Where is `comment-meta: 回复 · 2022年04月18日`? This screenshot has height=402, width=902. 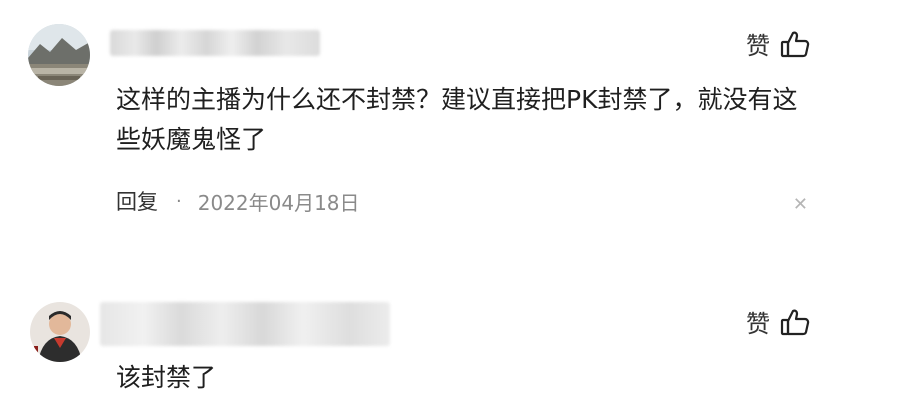
comment-meta: 回复 · 2022年04月18日 is located at coordinates (238, 201).